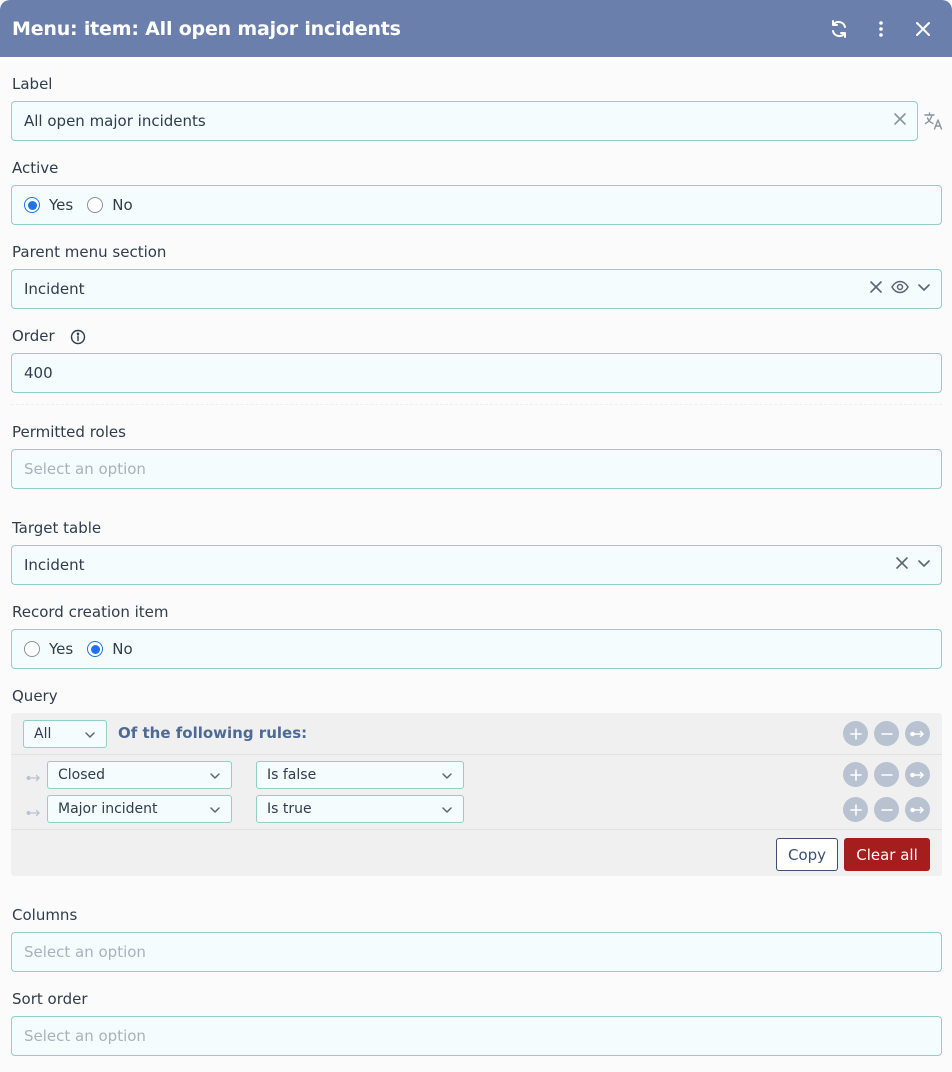 This screenshot has height=1072, width=952. I want to click on copy-button: Copy, so click(807, 854).